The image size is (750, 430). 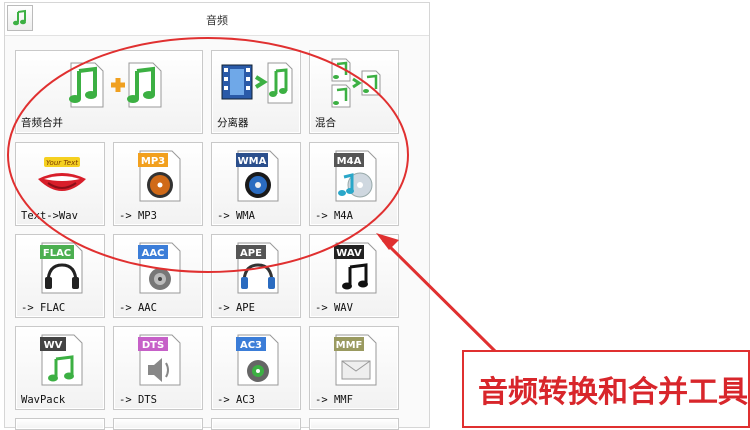 What do you see at coordinates (355, 360) in the screenshot?
I see `mmf-file-icon: MMF` at bounding box center [355, 360].